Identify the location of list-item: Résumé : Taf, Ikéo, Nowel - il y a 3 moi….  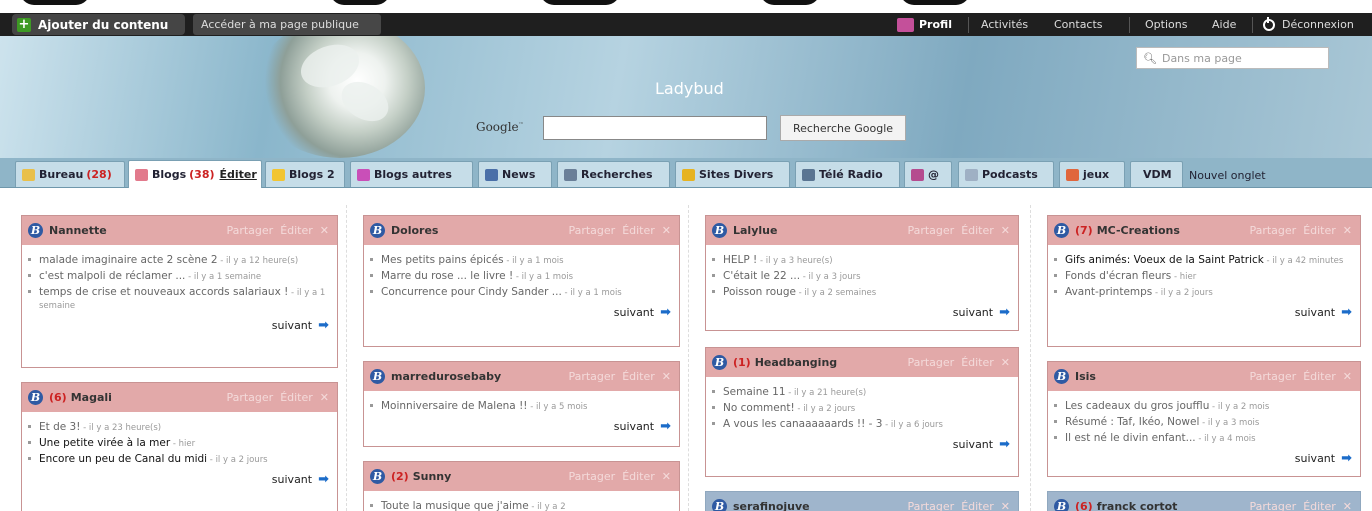
(1203, 422).